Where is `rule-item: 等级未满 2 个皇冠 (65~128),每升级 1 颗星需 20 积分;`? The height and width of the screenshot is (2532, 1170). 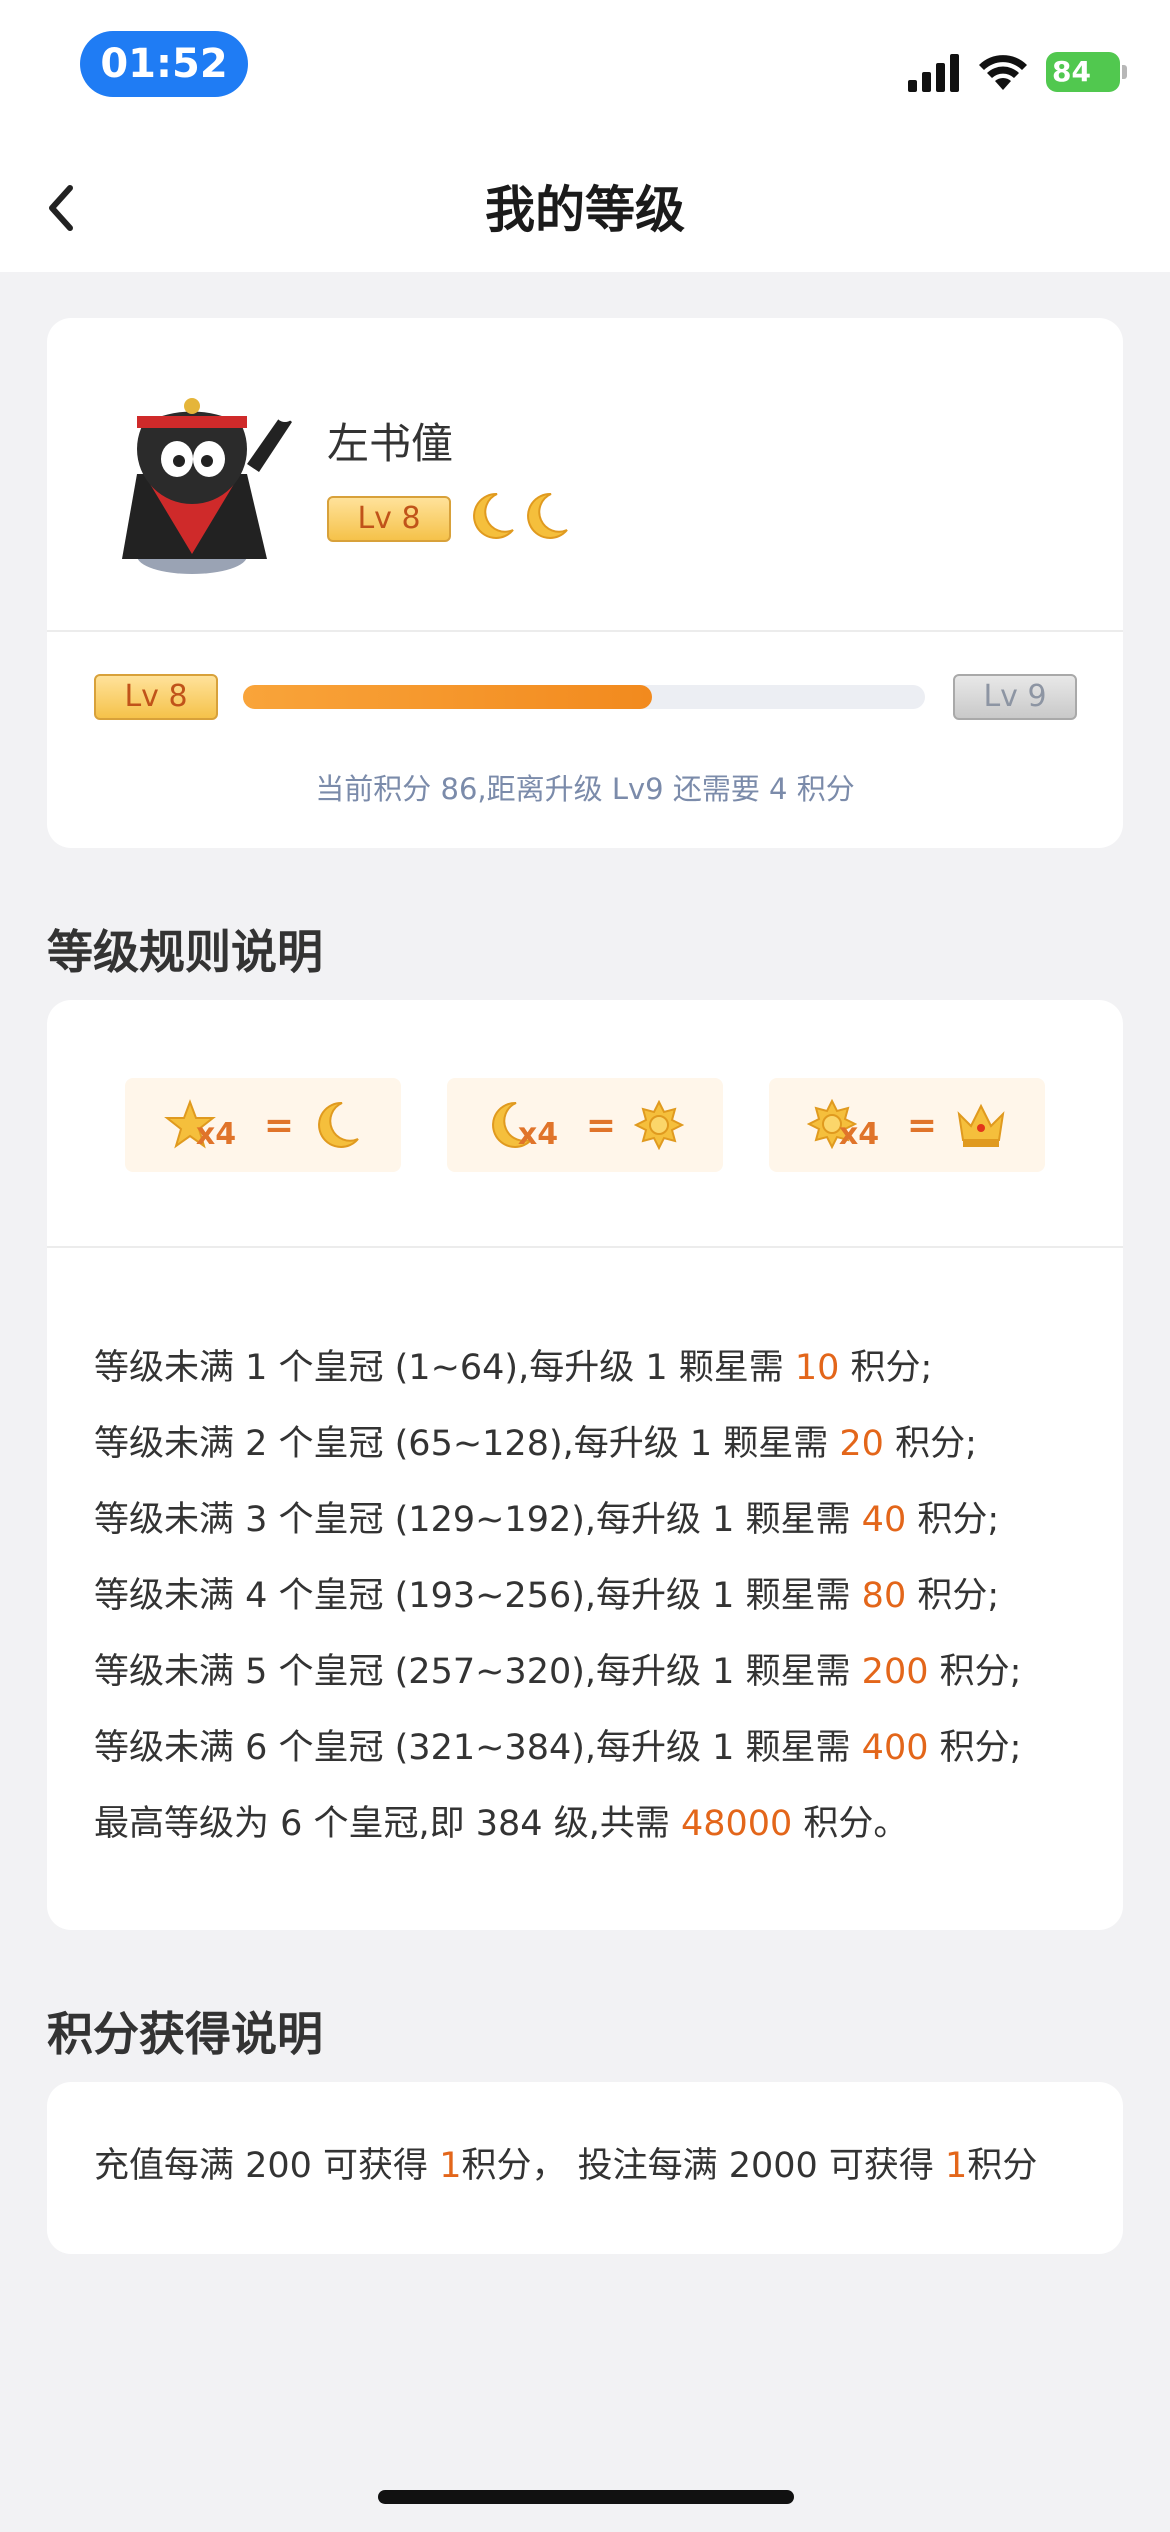 rule-item: 等级未满 2 个皇冠 (65~128),每升级 1 颗星需 20 积分; is located at coordinates (535, 1444).